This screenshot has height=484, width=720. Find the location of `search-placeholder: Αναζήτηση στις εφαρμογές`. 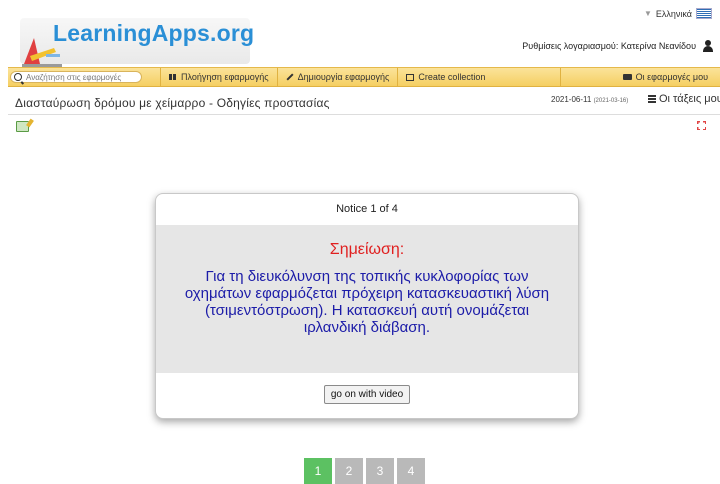

search-placeholder: Αναζήτηση στις εφαρμογές is located at coordinates (74, 77).